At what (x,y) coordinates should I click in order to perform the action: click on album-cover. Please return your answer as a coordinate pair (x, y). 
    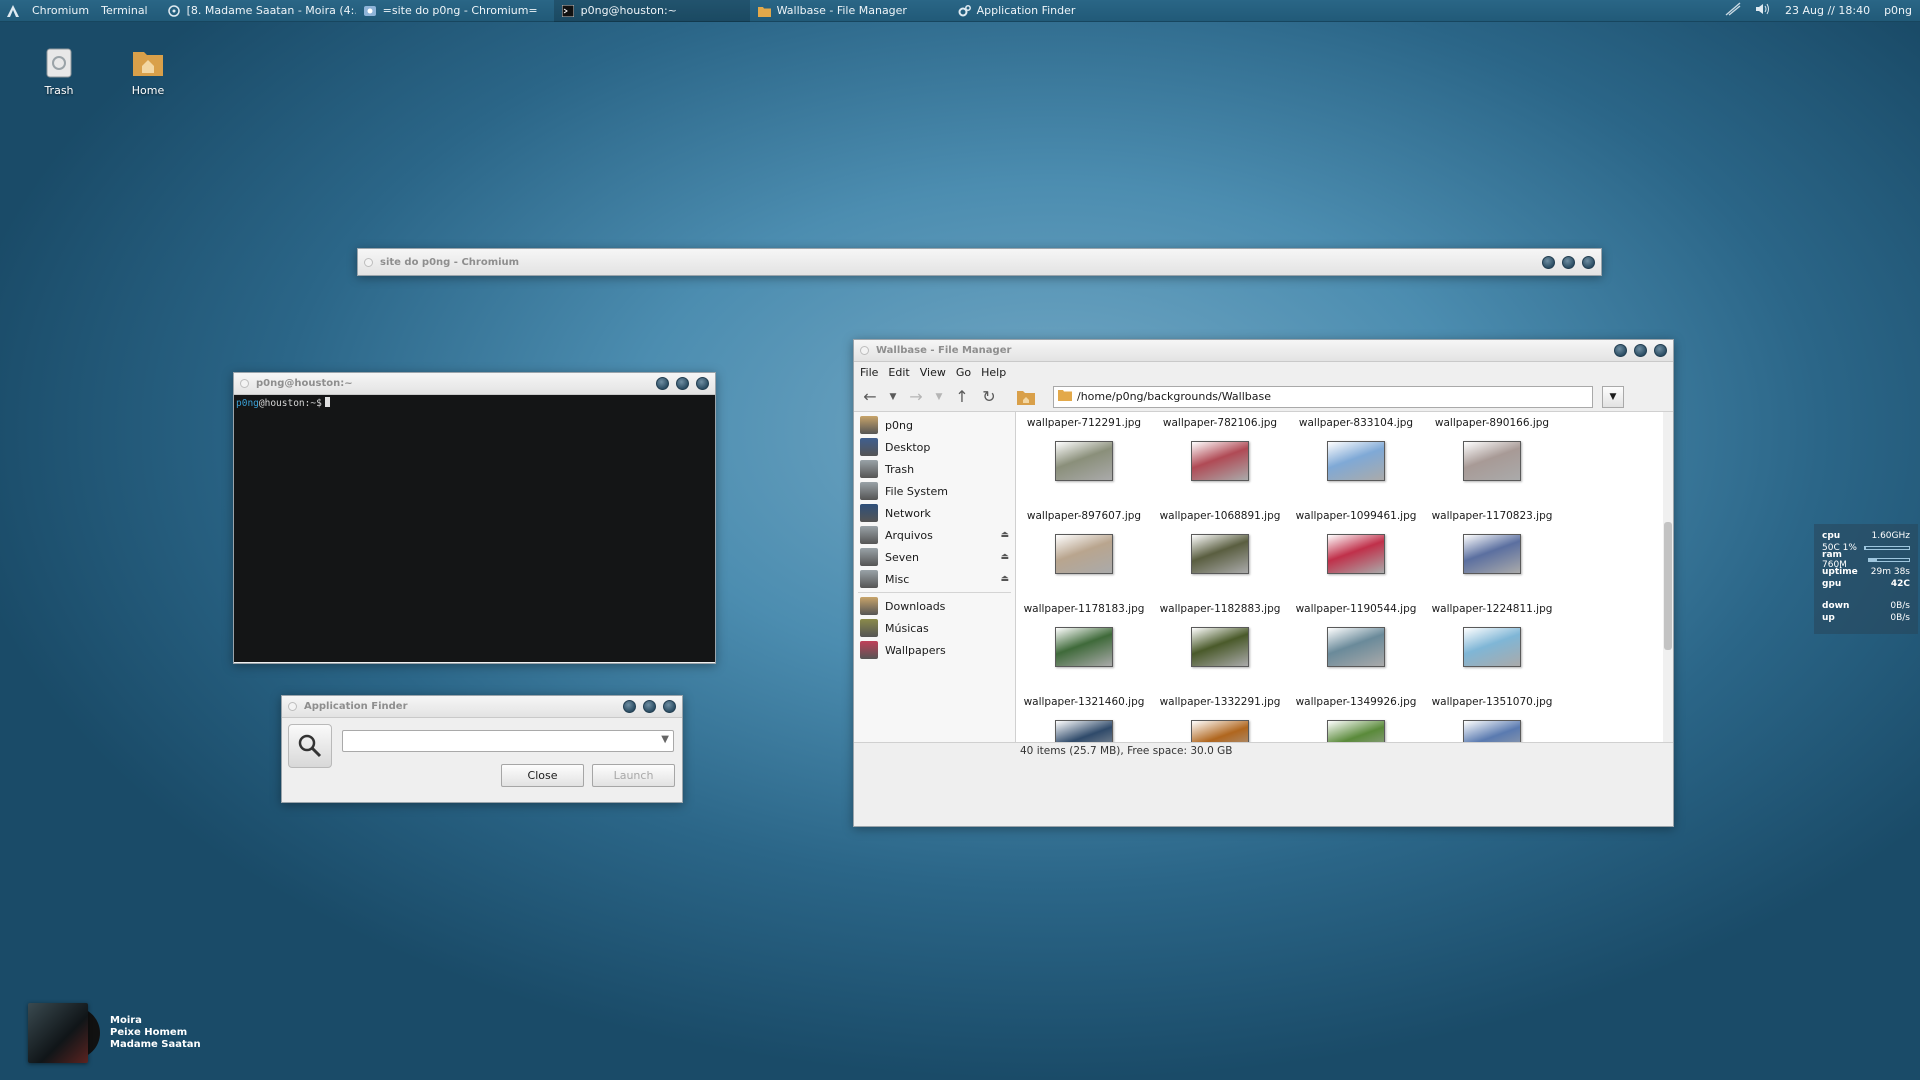
    Looking at the image, I should click on (64, 1033).